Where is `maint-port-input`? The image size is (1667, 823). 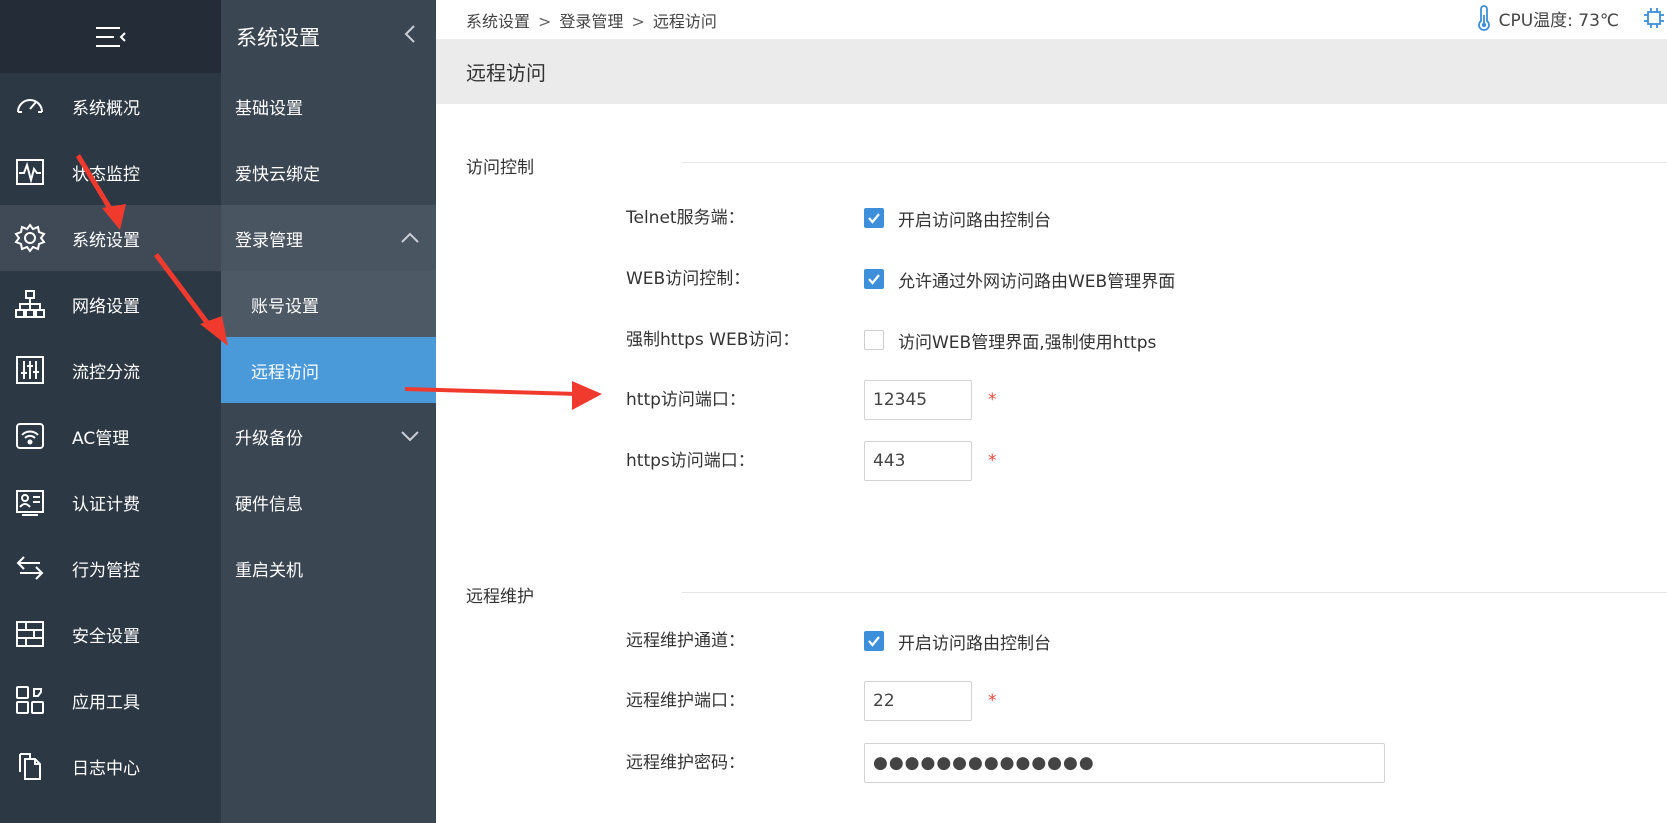 maint-port-input is located at coordinates (918, 701).